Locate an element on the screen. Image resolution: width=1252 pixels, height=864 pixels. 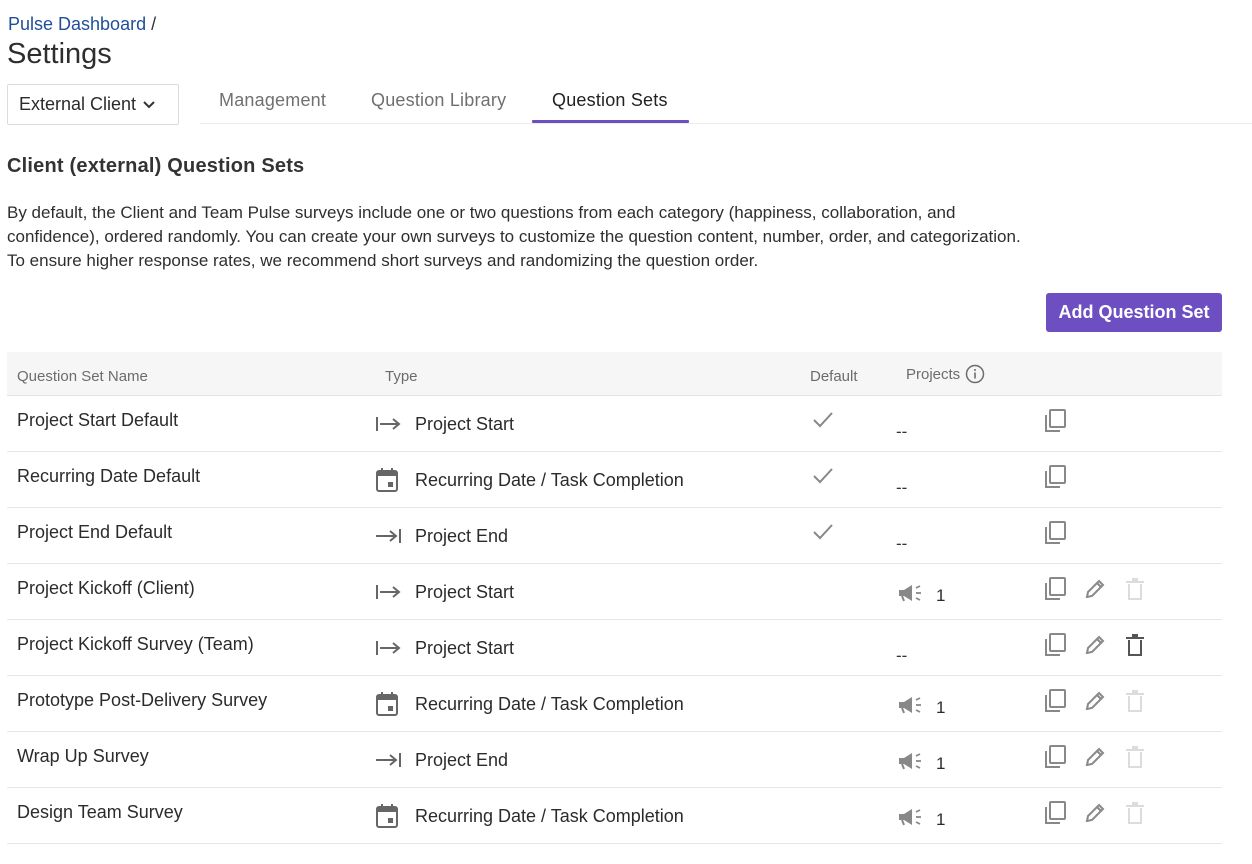
tab-management: Management is located at coordinates (272, 107).